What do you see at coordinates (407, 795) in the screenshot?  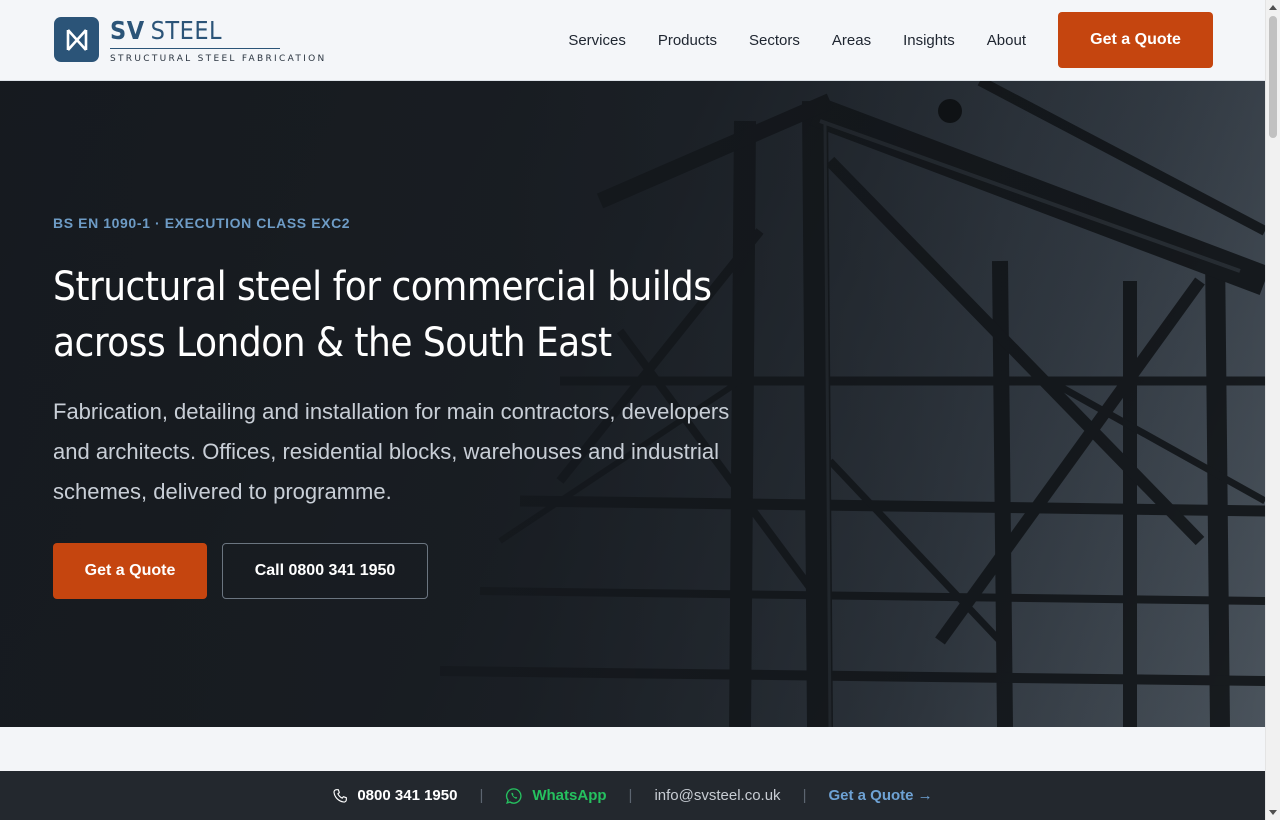 I see `contact-bar-phone-number: 0800 341 1950` at bounding box center [407, 795].